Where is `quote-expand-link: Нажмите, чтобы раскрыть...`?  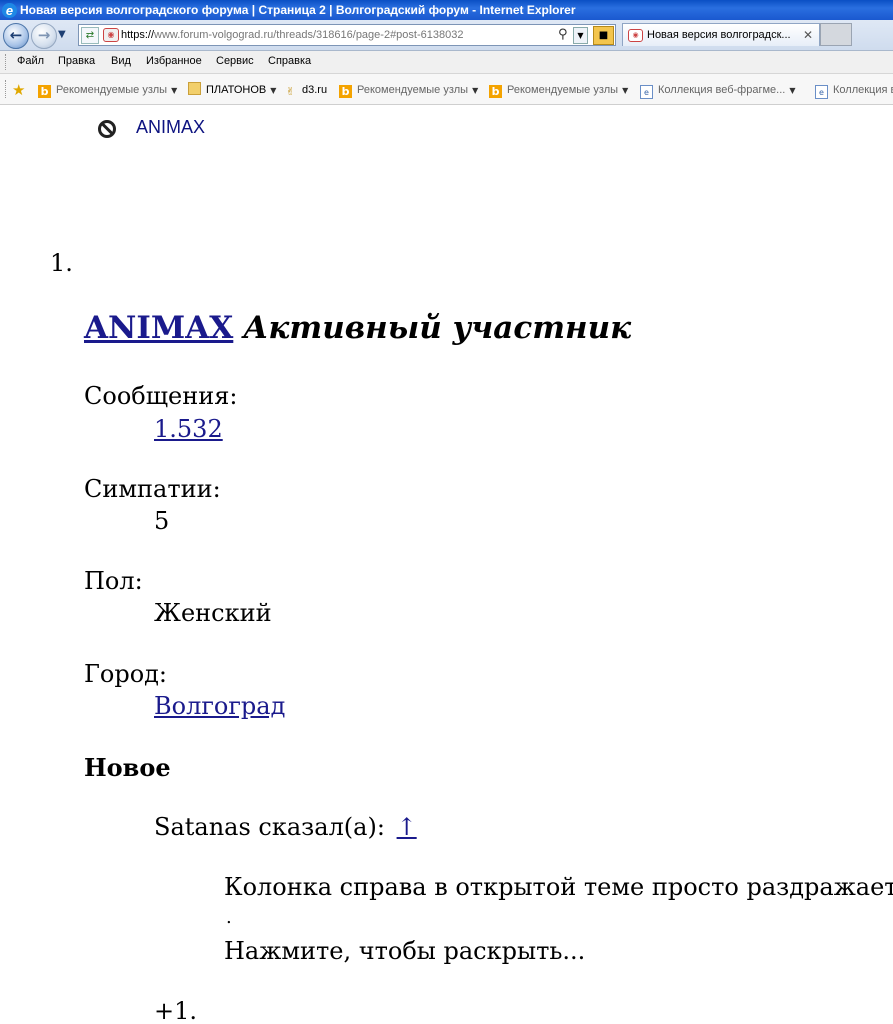 quote-expand-link: Нажмите, чтобы раскрыть... is located at coordinates (404, 951).